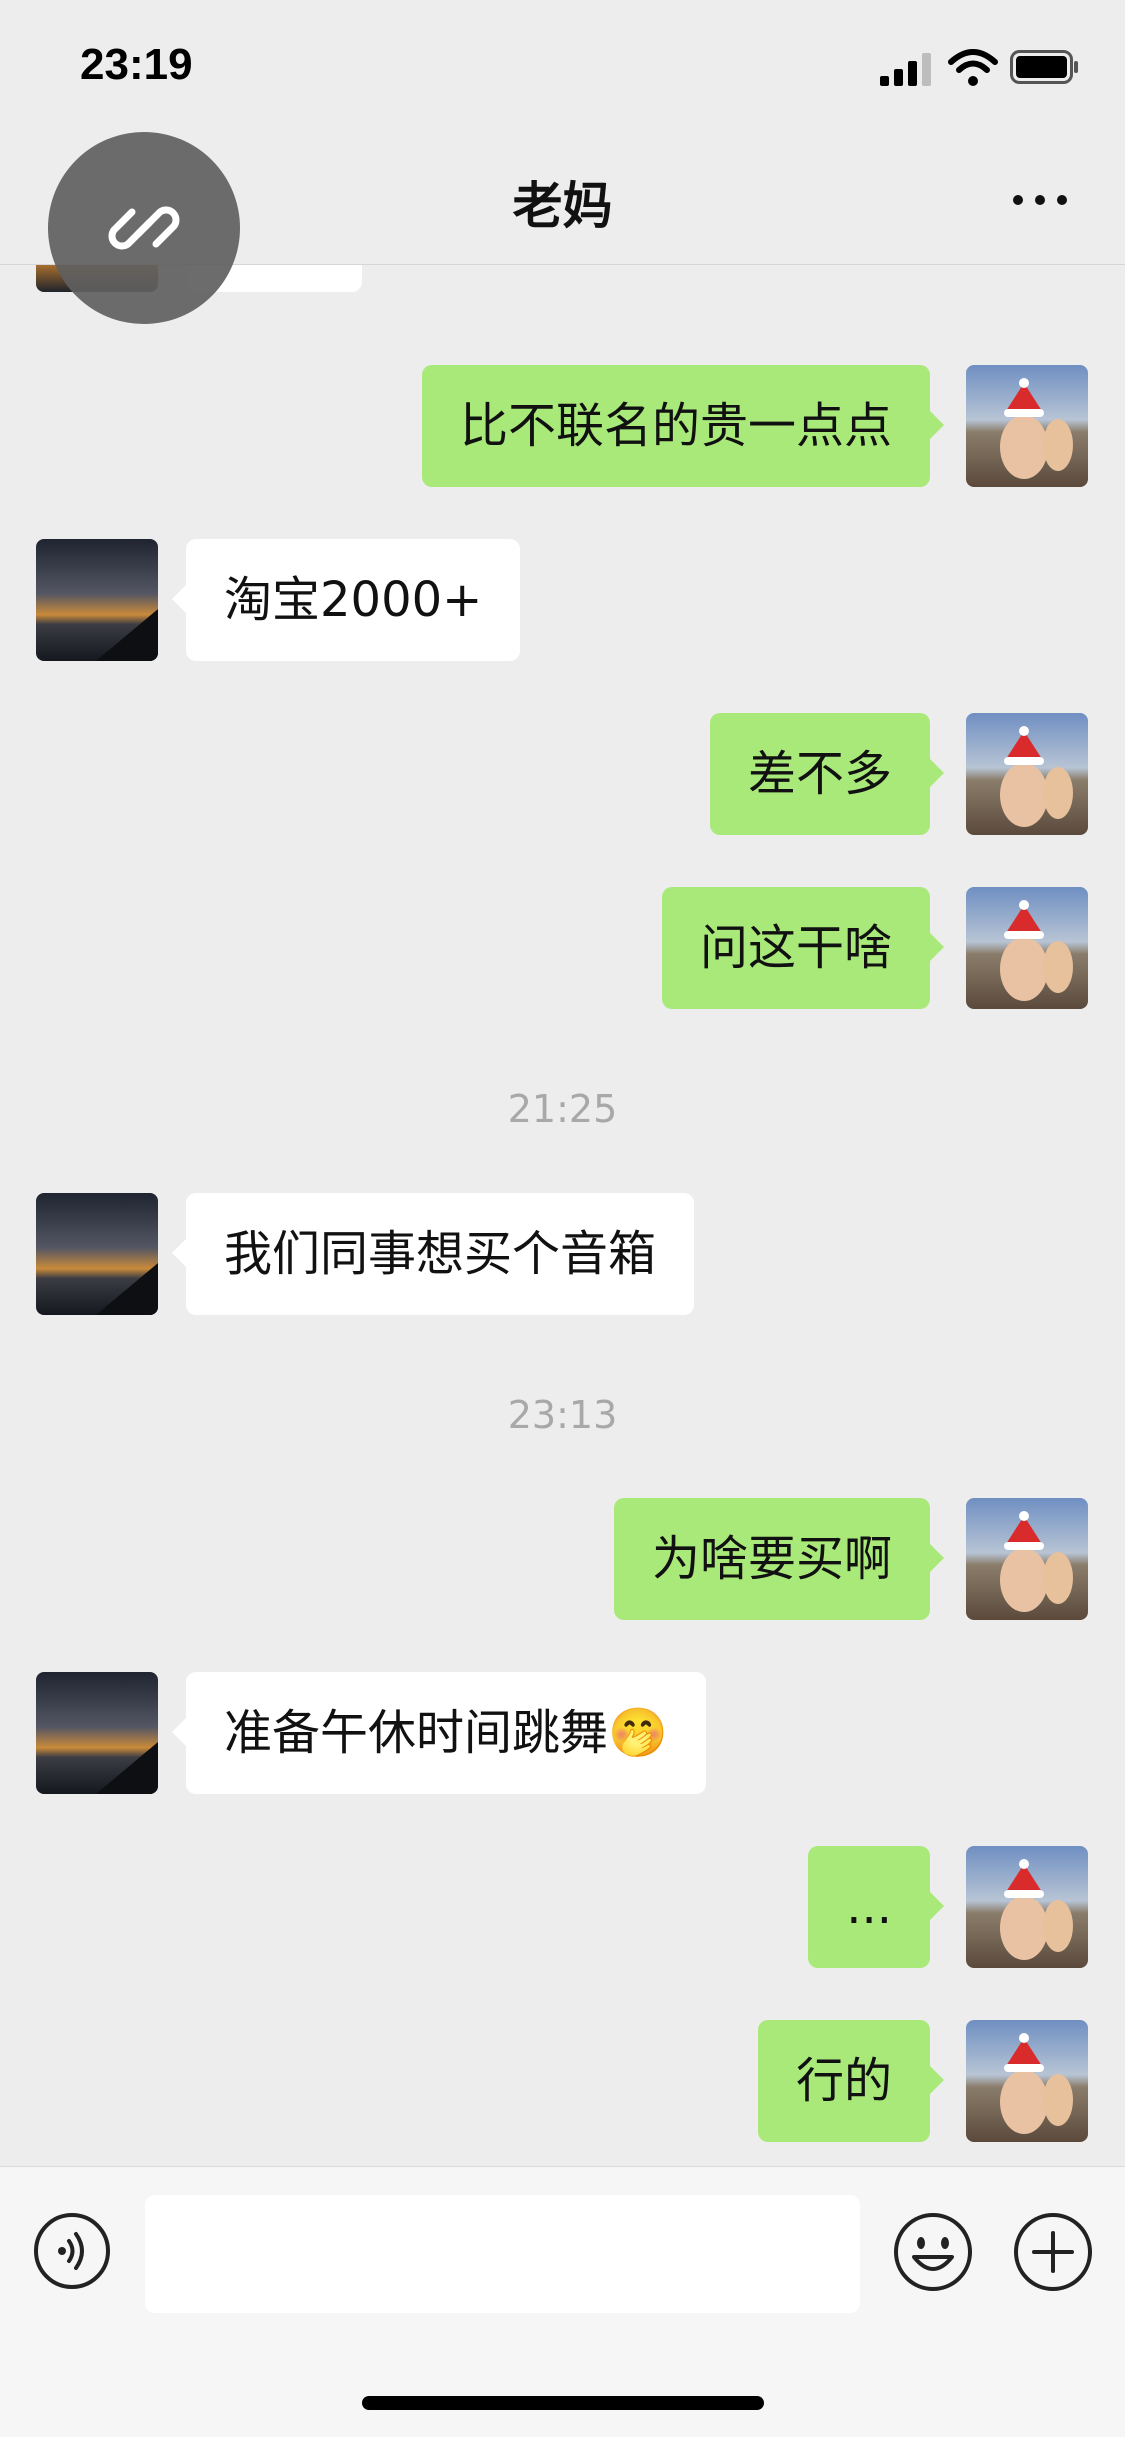 Image resolution: width=1125 pixels, height=2437 pixels. I want to click on link-icon, so click(144, 228).